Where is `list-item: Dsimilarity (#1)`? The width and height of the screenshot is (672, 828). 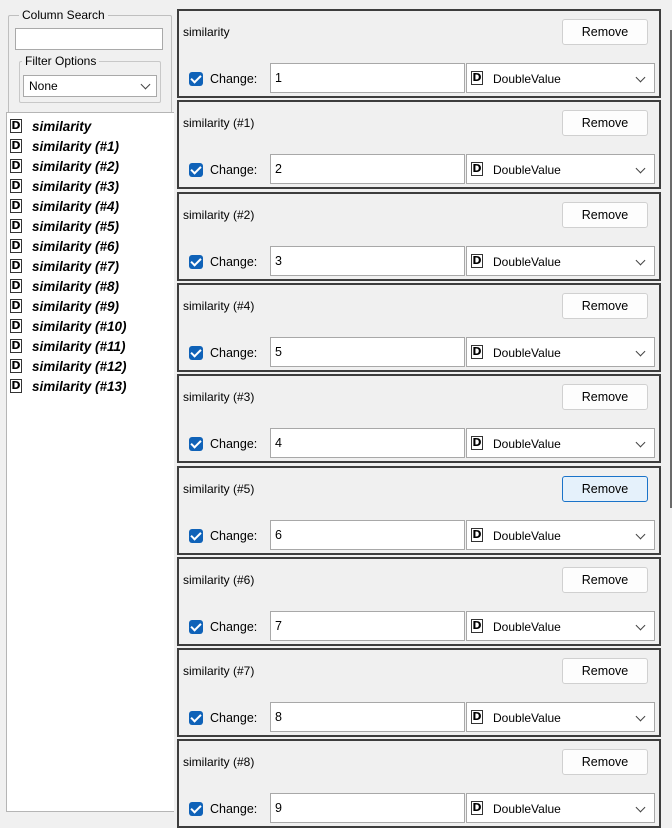
list-item: Dsimilarity (#1) is located at coordinates (64, 146).